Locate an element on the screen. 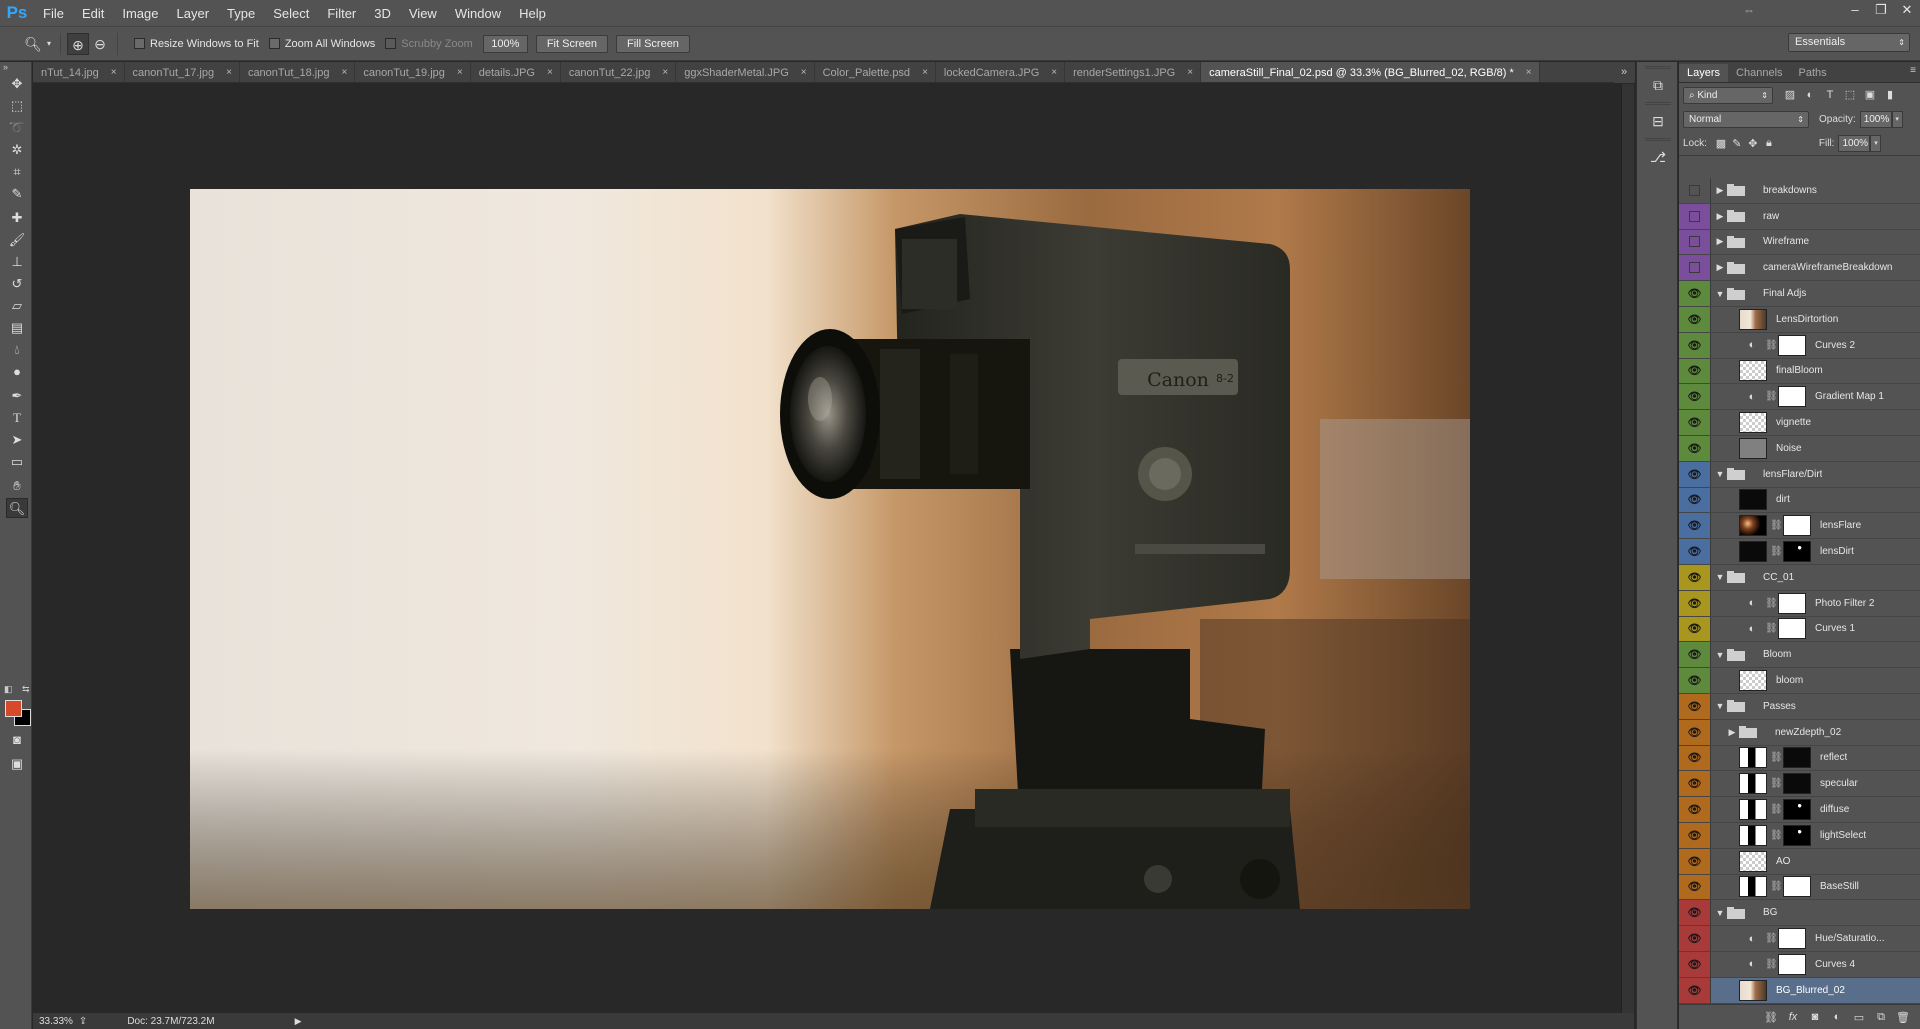 The image size is (1920, 1029). zoom-level: 33.33% is located at coordinates (56, 1021).